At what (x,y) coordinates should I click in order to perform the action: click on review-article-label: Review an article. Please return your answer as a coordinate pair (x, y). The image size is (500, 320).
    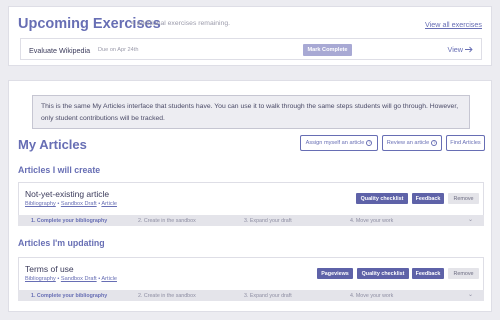
    Looking at the image, I should click on (408, 143).